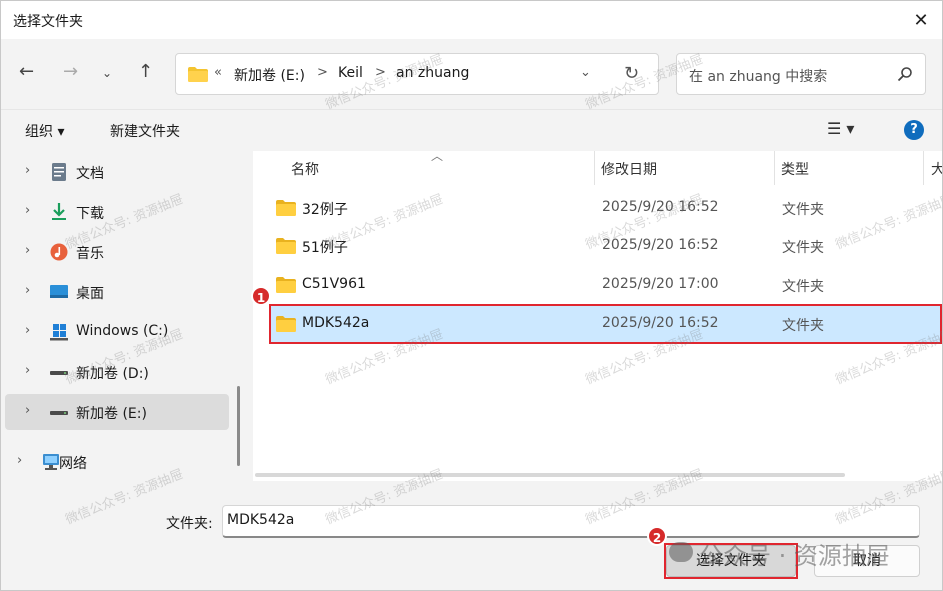  I want to click on breadcrumb-an-zhuang: an zhuang, so click(432, 73).